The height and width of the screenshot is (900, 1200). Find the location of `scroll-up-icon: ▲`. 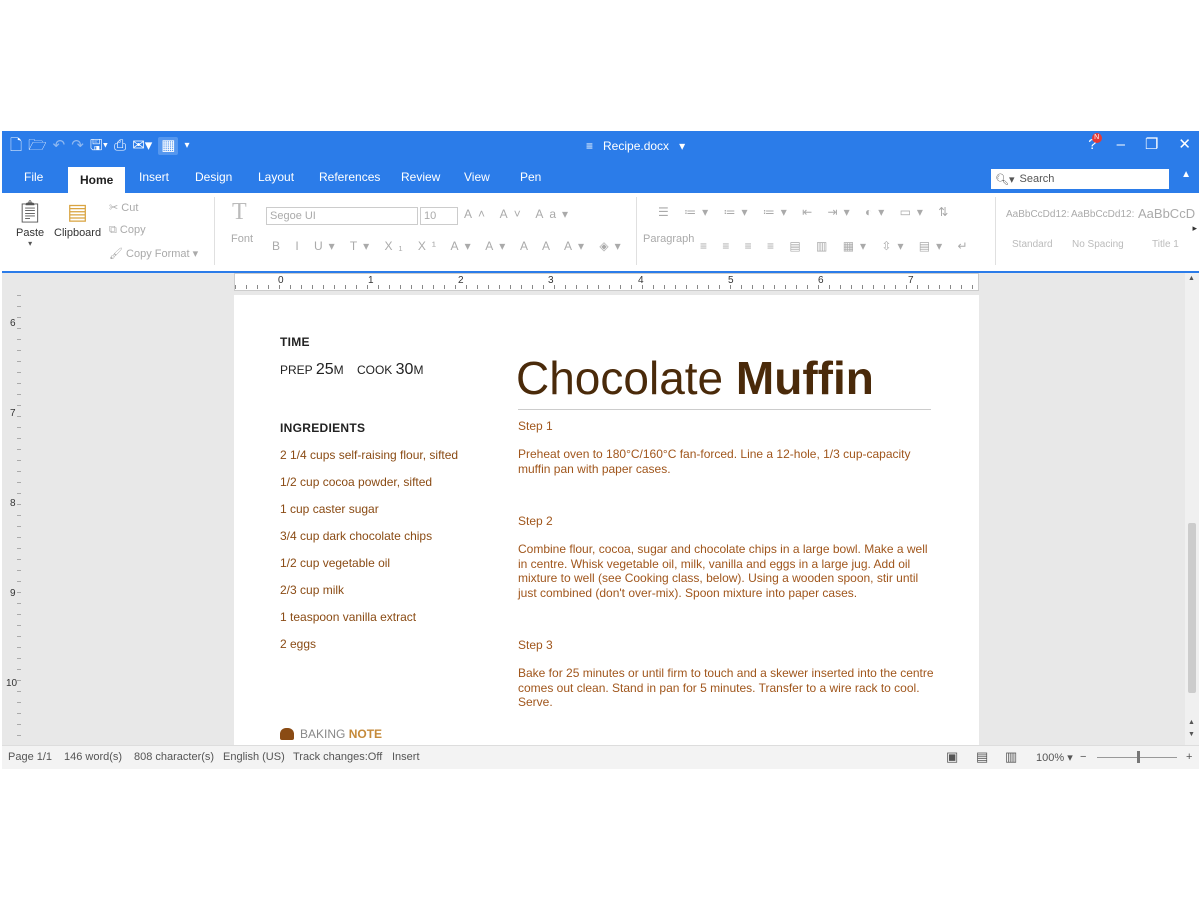

scroll-up-icon: ▲ is located at coordinates (1191, 278).